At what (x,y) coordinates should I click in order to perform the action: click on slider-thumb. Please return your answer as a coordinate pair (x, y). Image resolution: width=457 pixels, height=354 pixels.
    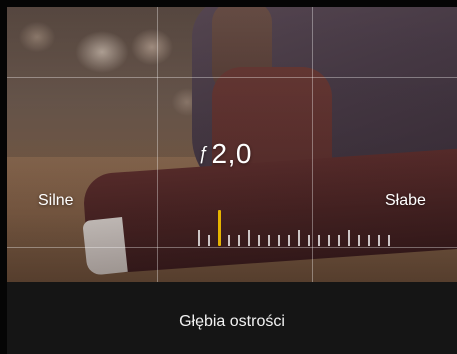
    Looking at the image, I should click on (219, 228).